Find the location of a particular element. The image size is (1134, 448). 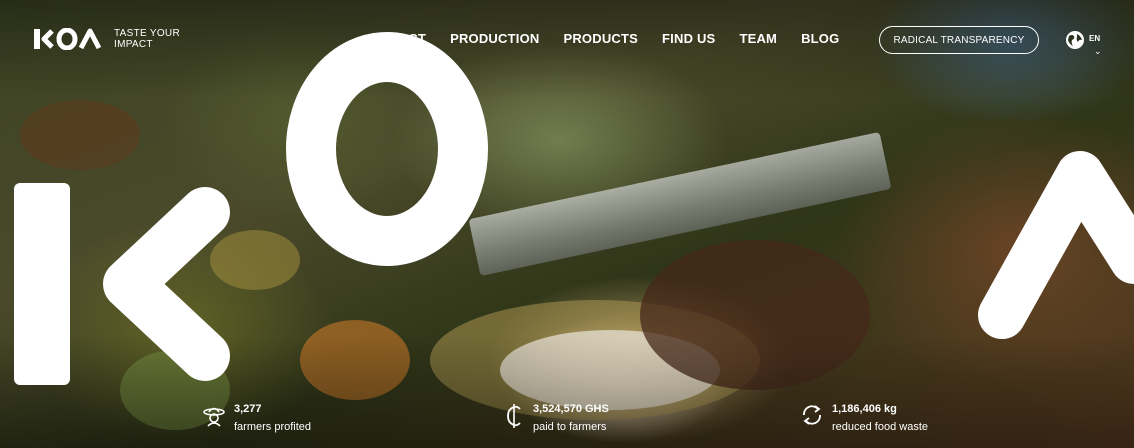

language-label: EN is located at coordinates (1095, 38).